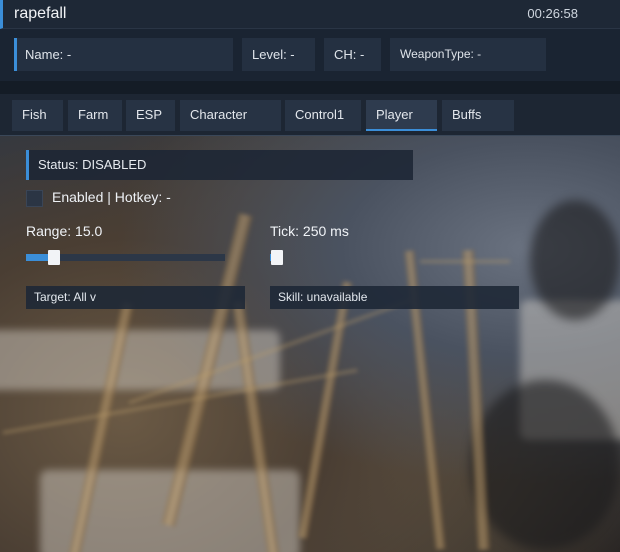  I want to click on level-field: Level: -, so click(278, 54).